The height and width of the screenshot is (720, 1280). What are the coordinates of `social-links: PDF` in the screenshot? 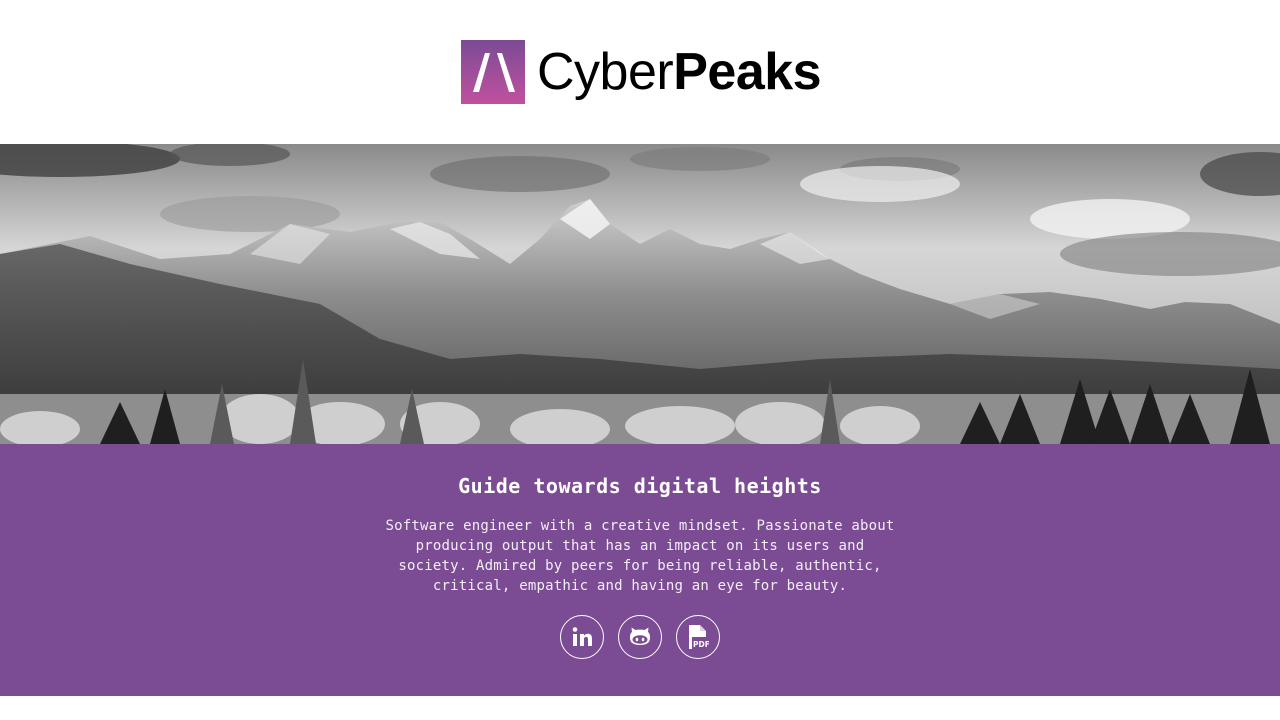 It's located at (640, 637).